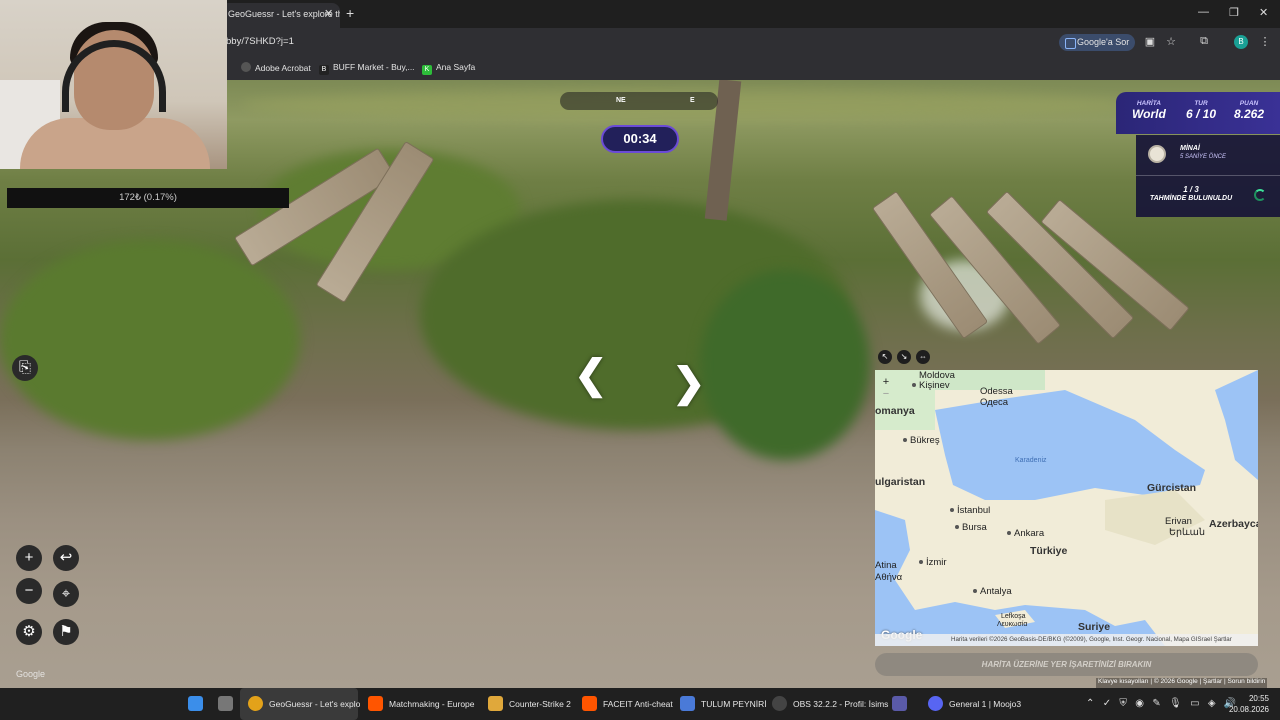 The width and height of the screenshot is (1280, 720). What do you see at coordinates (1234, 12) in the screenshot?
I see `restore-icon: ❐` at bounding box center [1234, 12].